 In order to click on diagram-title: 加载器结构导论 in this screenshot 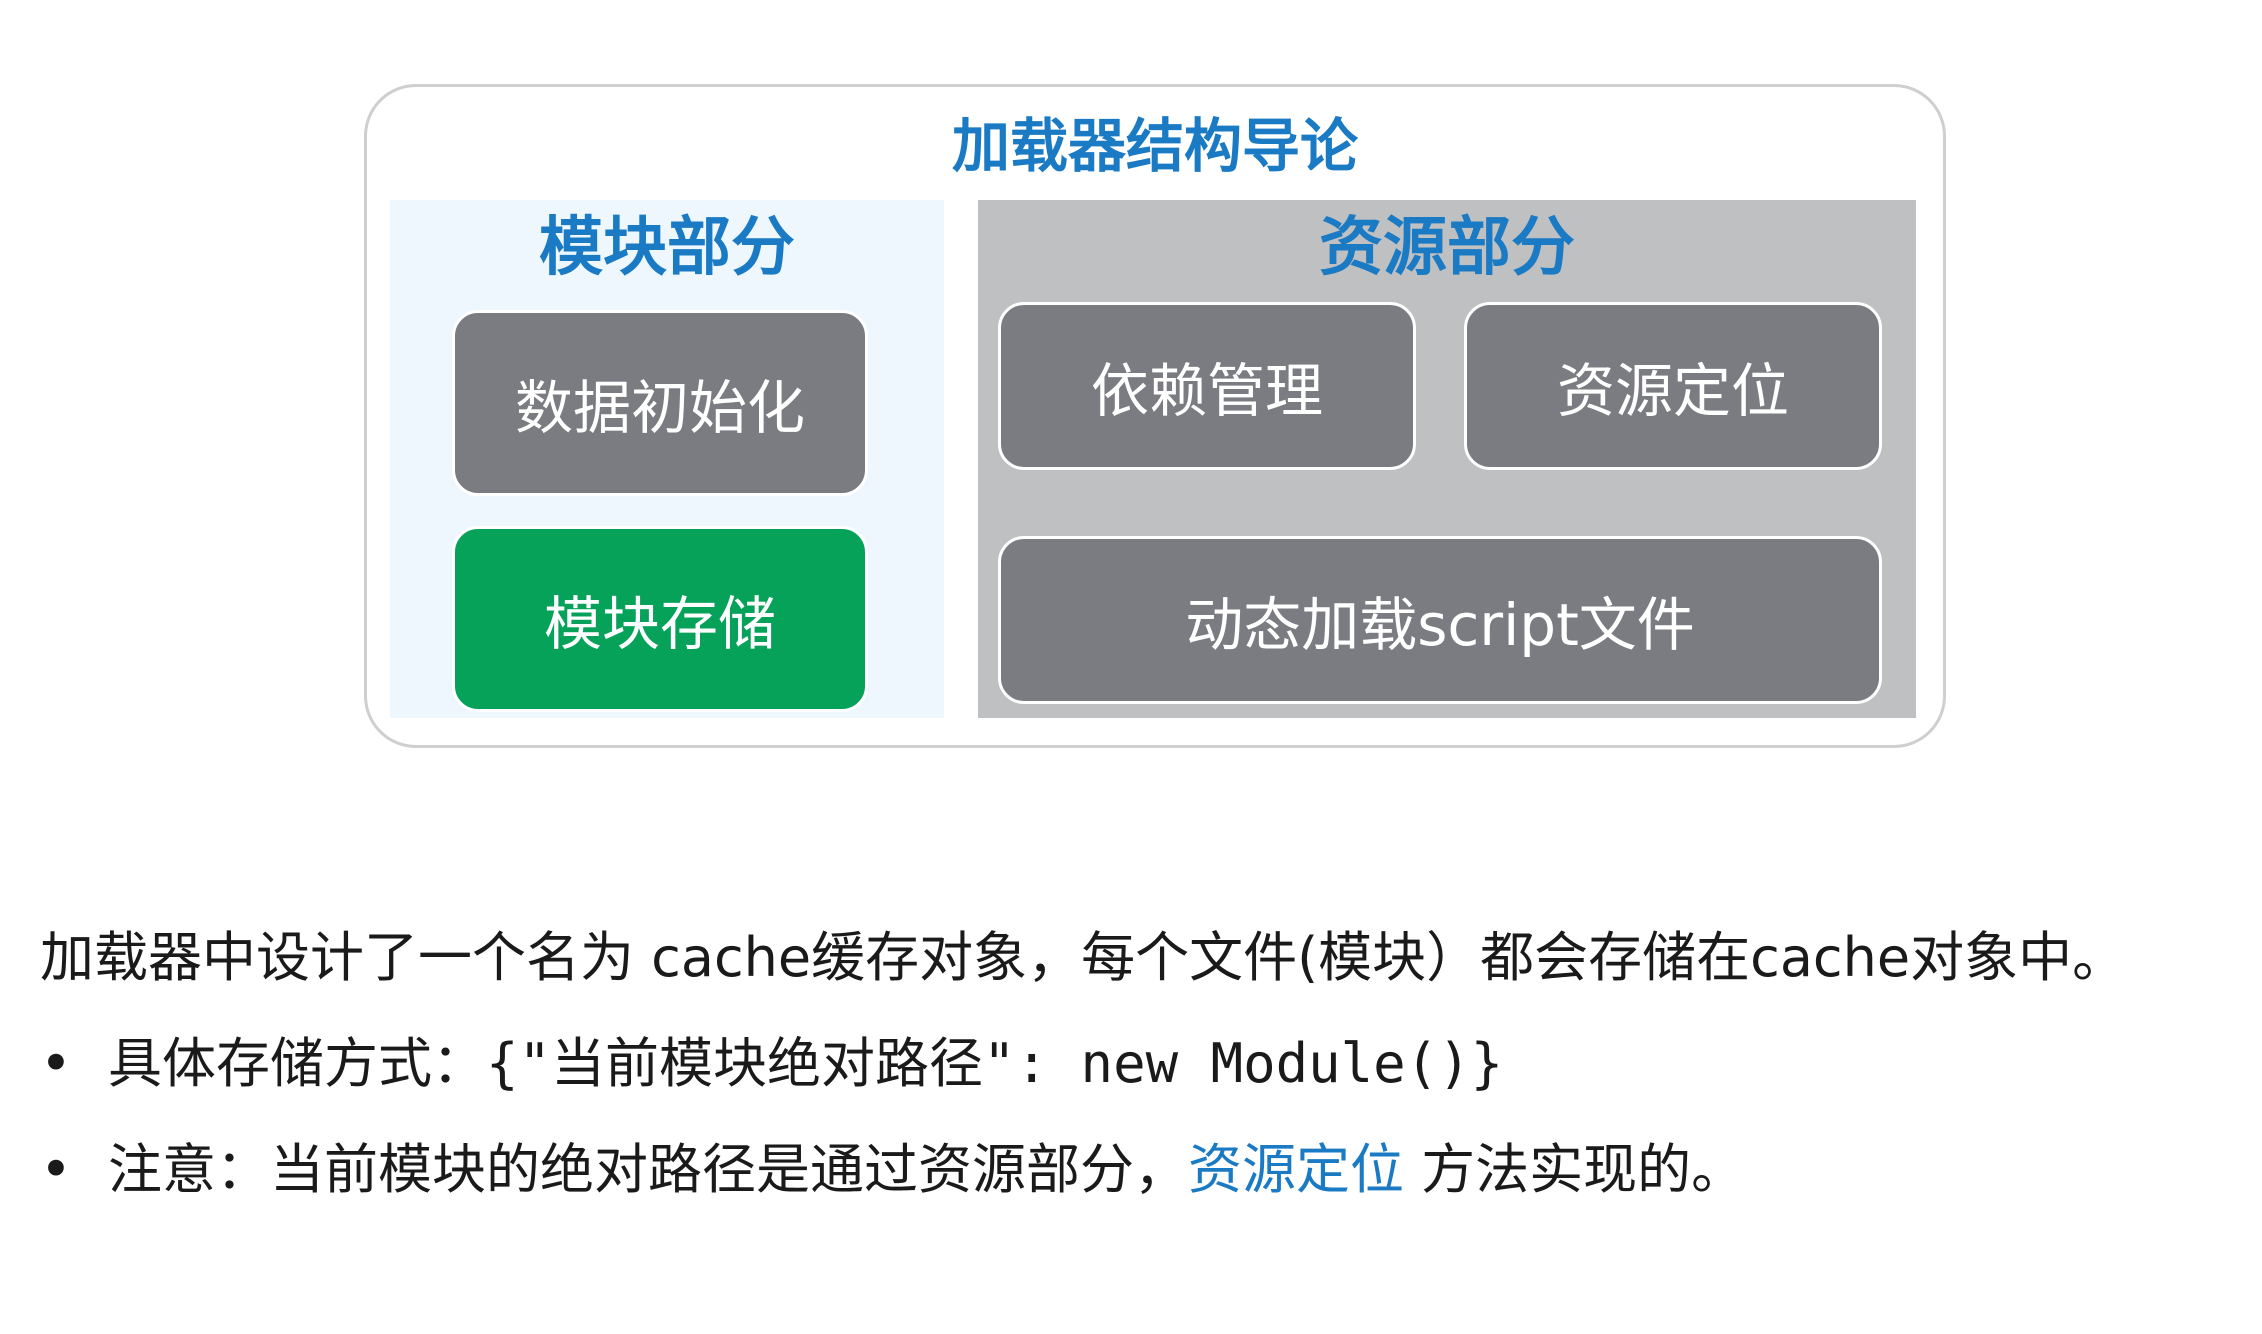, I will do `click(1154, 146)`.